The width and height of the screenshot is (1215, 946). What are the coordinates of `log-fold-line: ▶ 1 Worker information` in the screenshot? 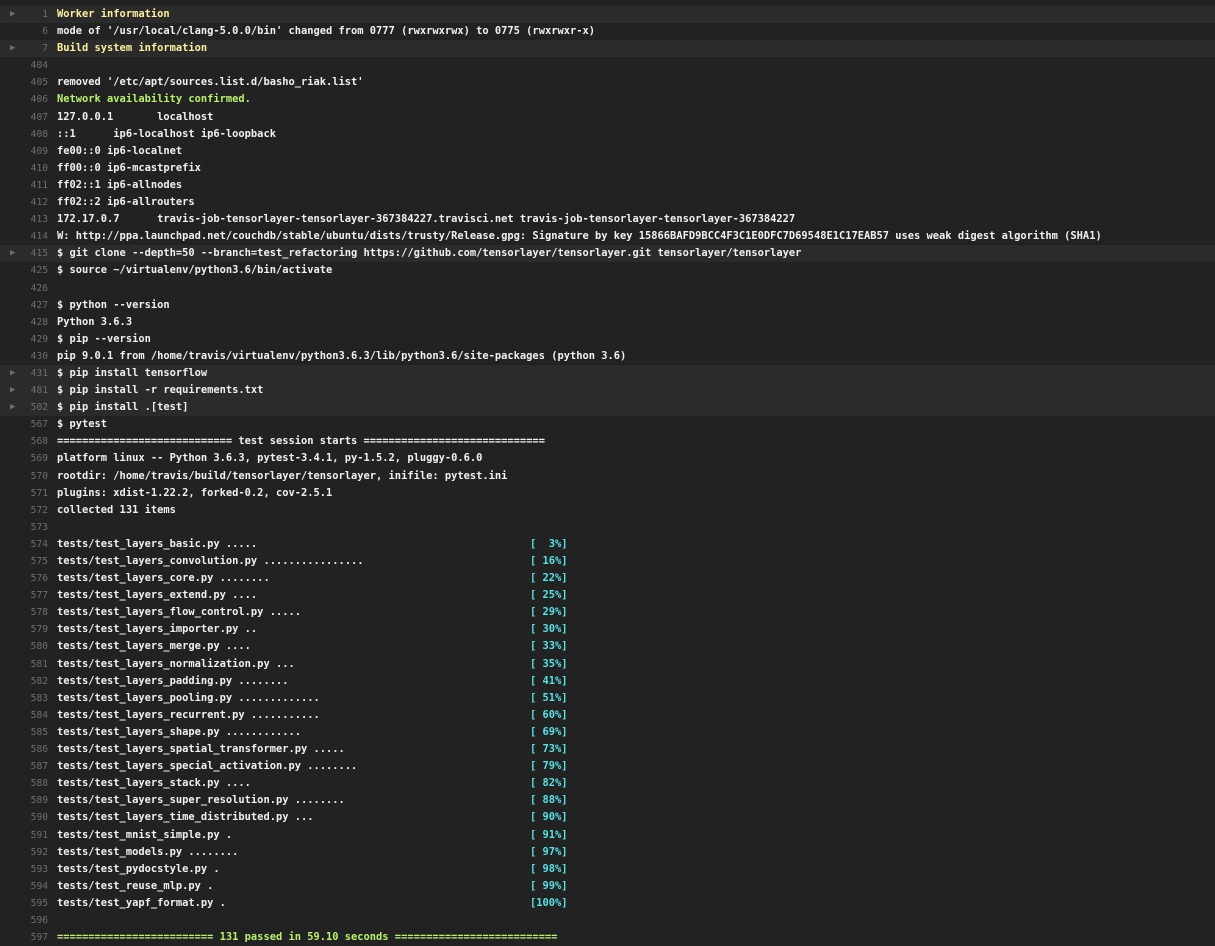 It's located at (607, 15).